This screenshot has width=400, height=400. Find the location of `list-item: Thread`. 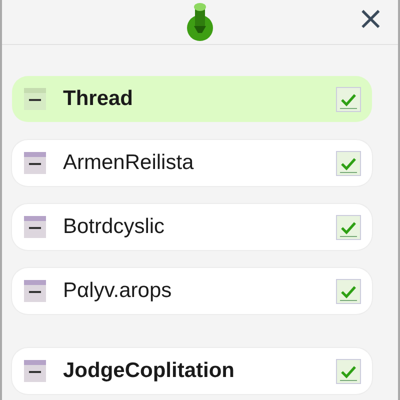

list-item: Thread is located at coordinates (192, 99).